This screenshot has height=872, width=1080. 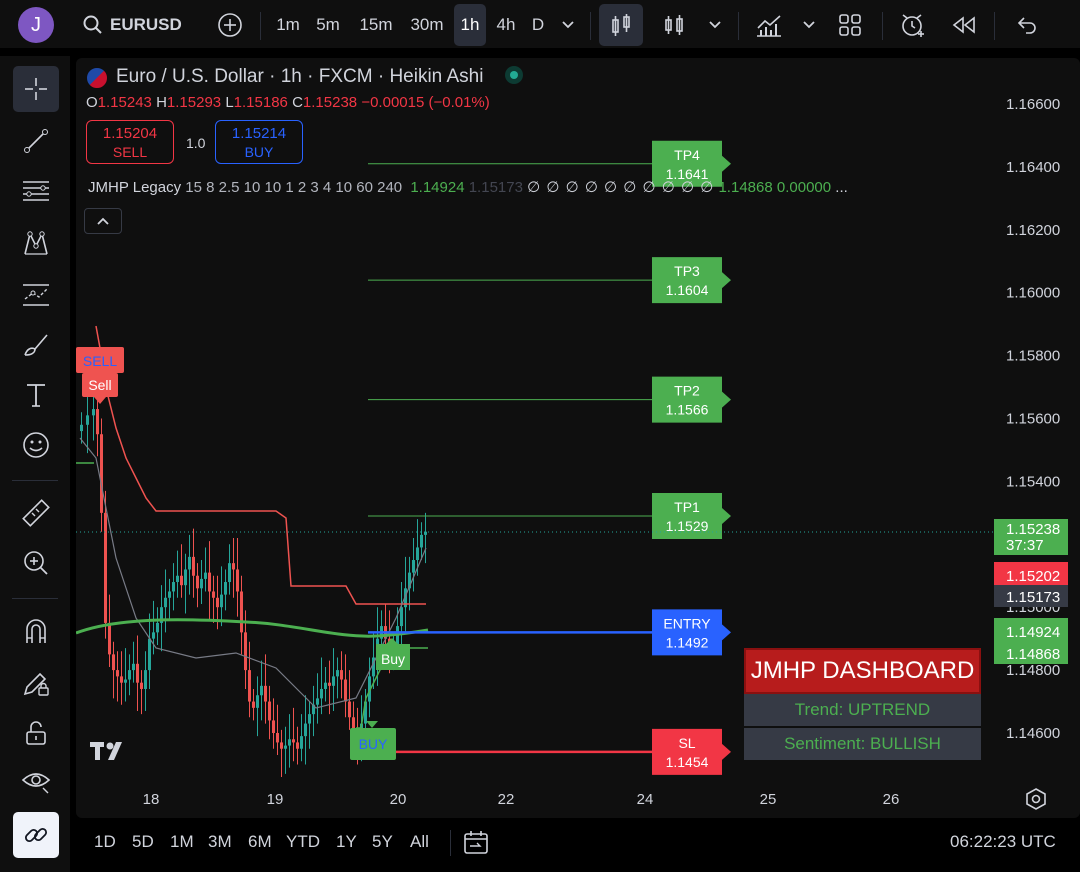 I want to click on link-tool, so click(x=36, y=835).